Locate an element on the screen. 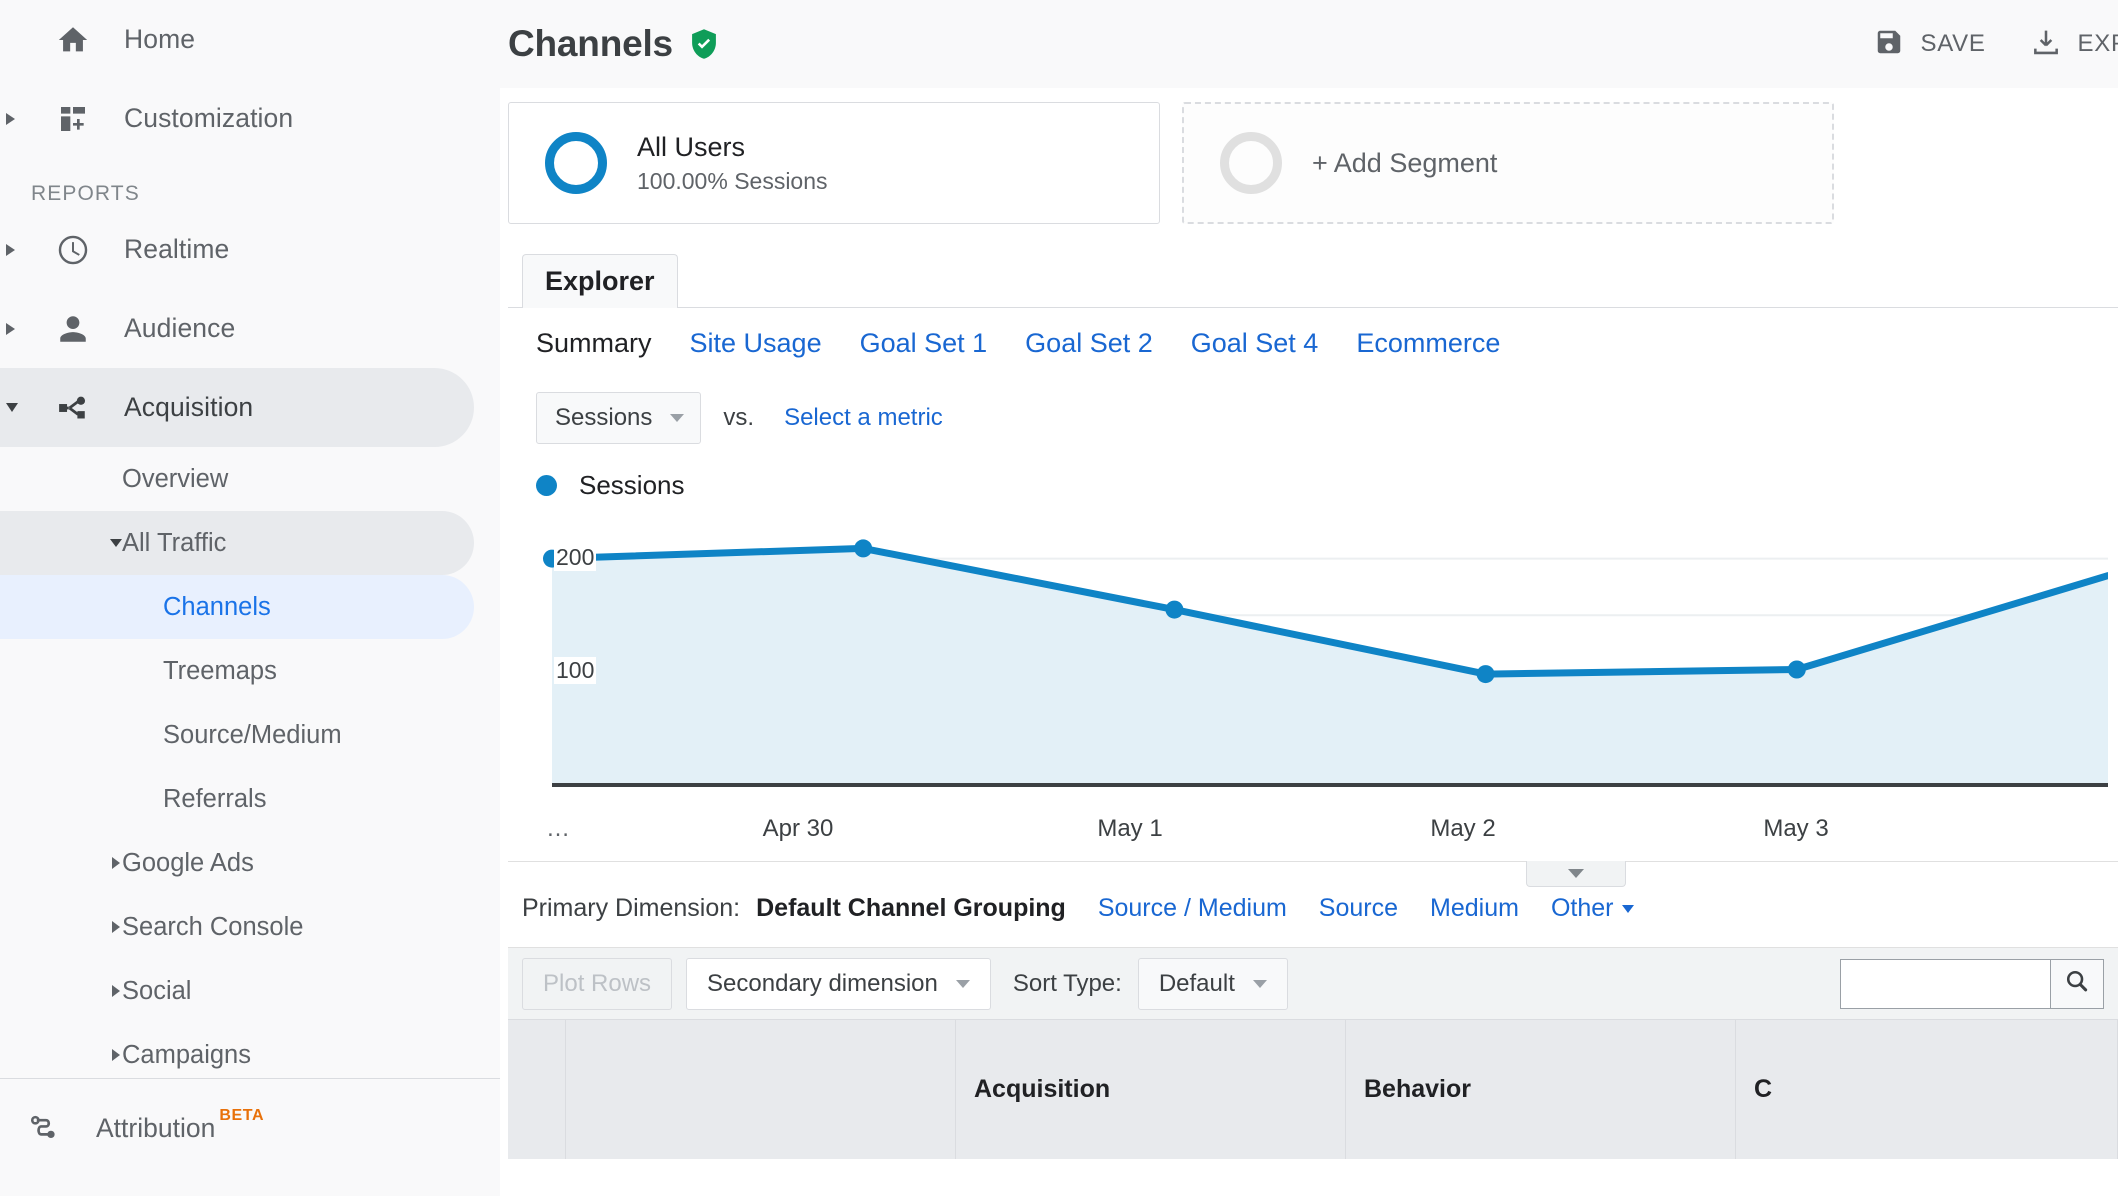 The width and height of the screenshot is (2118, 1196). sidebar-item-discover: Di is located at coordinates (60, 1184).